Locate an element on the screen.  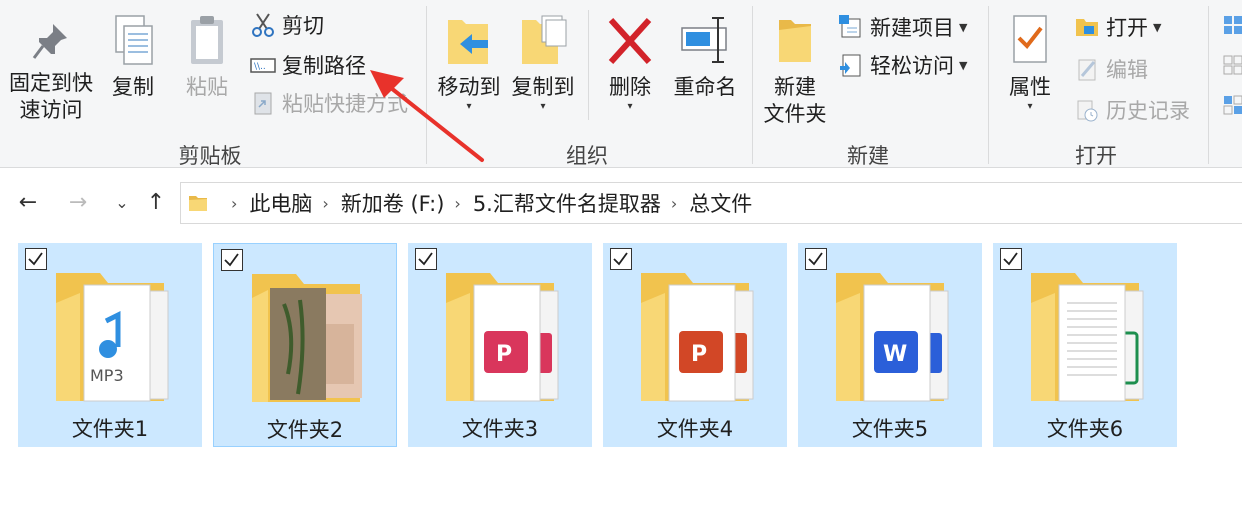
properties-dropdown-icon: ▾ is located at coordinates (1030, 106).